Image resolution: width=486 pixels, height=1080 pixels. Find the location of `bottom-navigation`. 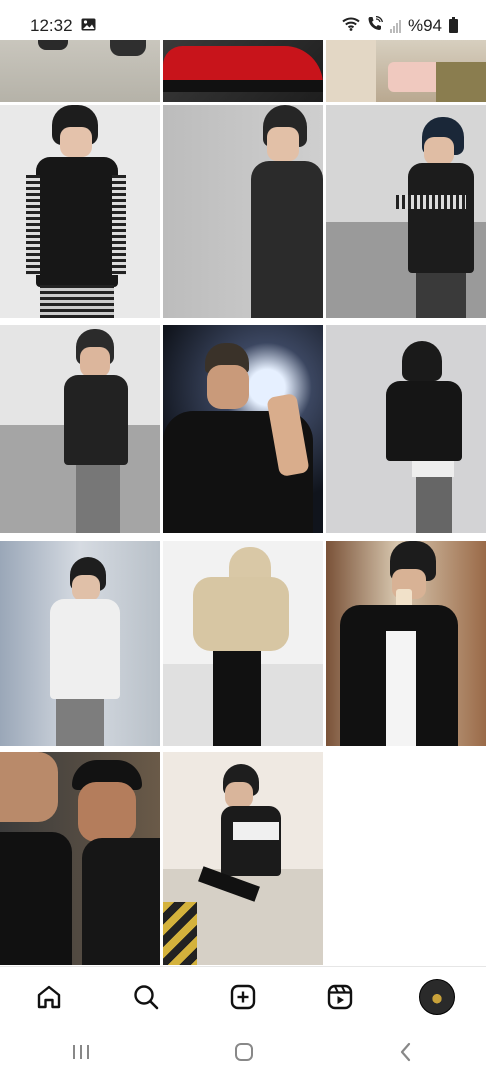

bottom-navigation is located at coordinates (243, 996).